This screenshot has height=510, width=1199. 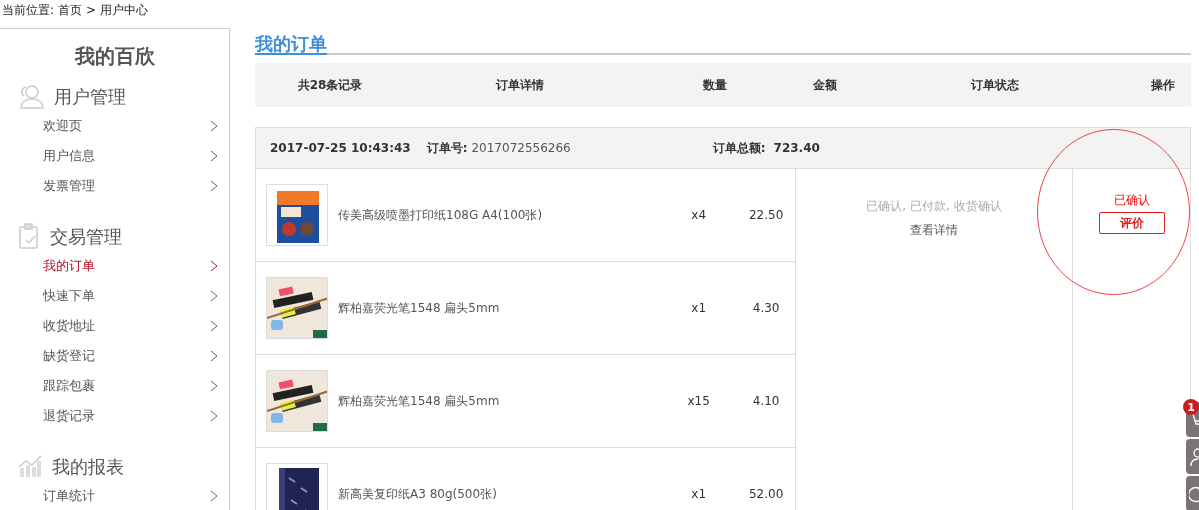 What do you see at coordinates (492, 215) in the screenshot?
I see `product-name: 传美高级喷墨打印纸108G A4(100张)` at bounding box center [492, 215].